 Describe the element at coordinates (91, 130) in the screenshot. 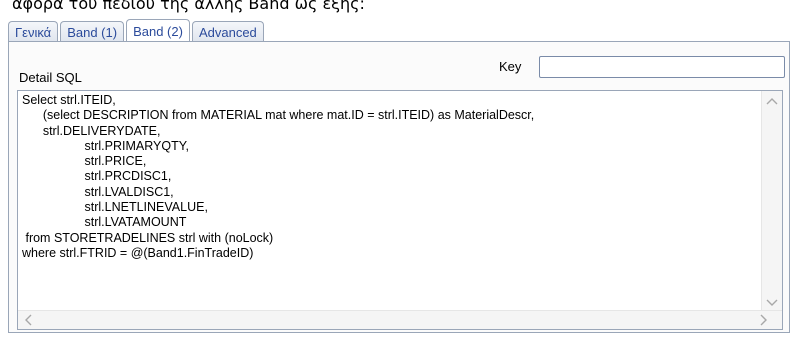

I see `sql-line: strl.DELIVERYDATE,` at that location.